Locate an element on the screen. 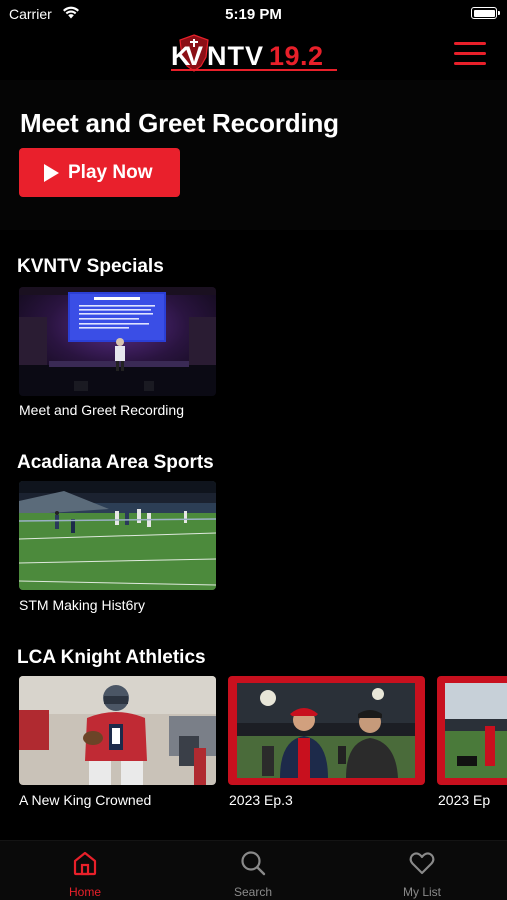  section-title-acadiana-sports: Acadiana Area Sports is located at coordinates (115, 462).